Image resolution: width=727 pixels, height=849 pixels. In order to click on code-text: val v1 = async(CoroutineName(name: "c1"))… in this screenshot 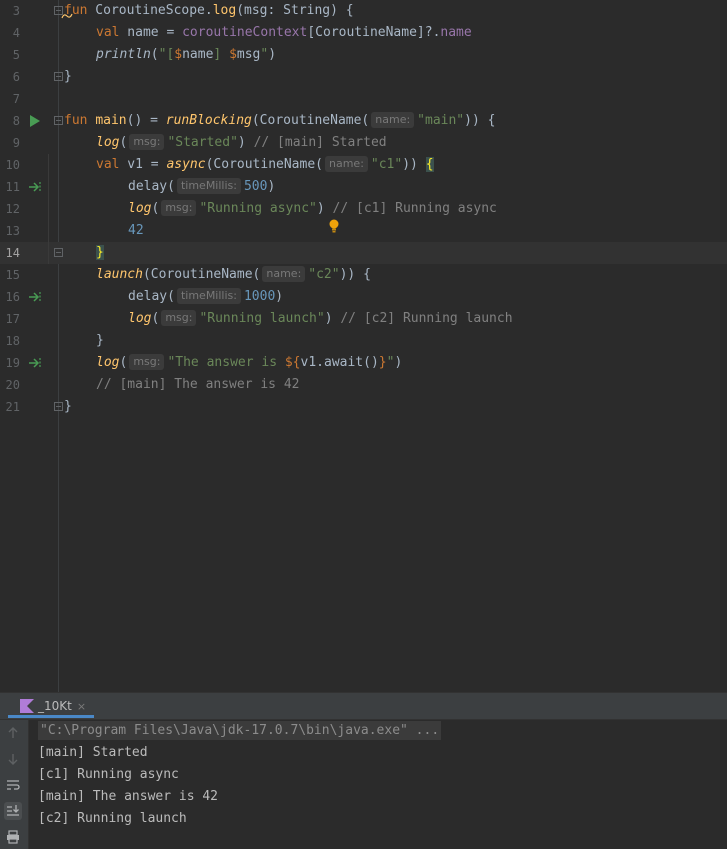, I will do `click(265, 164)`.